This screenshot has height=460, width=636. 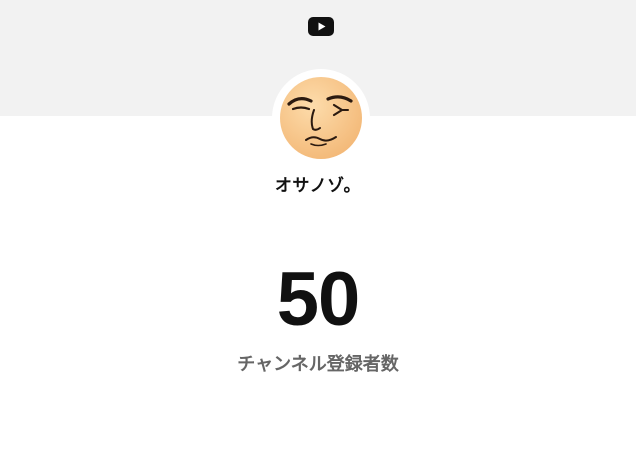 I want to click on channel-avatar, so click(x=321, y=118).